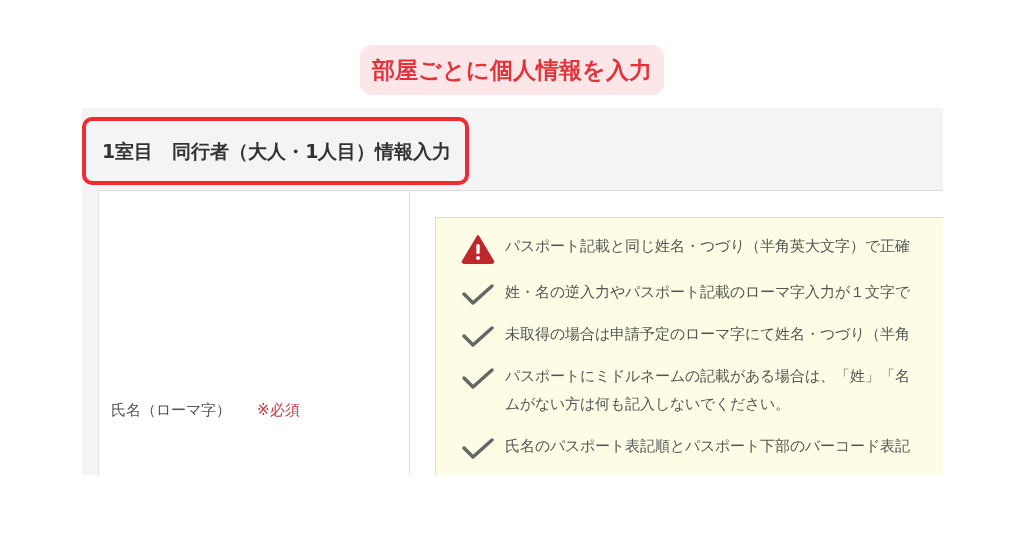 This screenshot has width=1024, height=538. I want to click on notice-text: パスポートにミドルネームの記載がある場合は、「姓」「名ムがない方は何も記入しないでください。, so click(708, 390).